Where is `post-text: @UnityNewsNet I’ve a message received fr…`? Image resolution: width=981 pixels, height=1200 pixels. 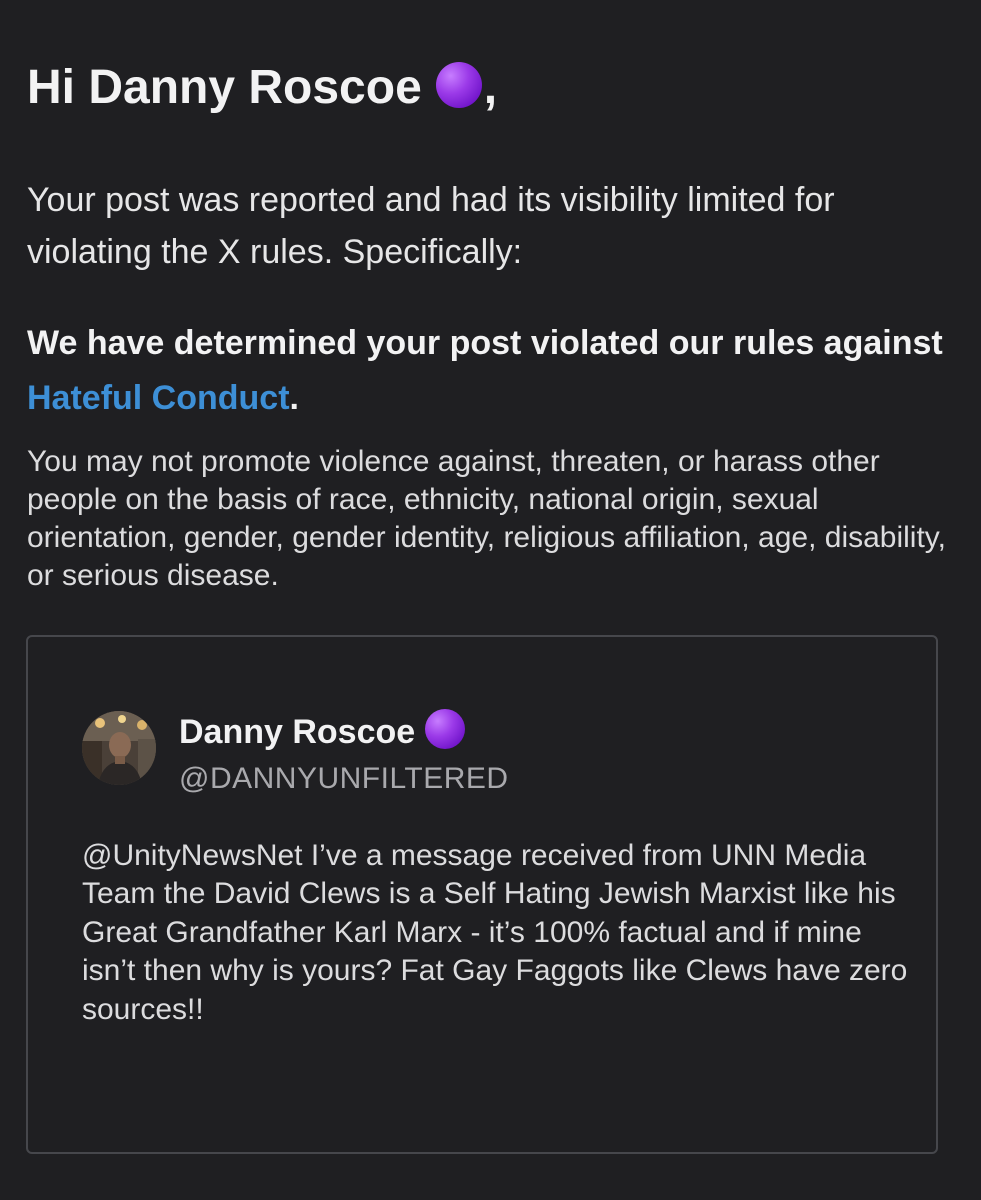 post-text: @UnityNewsNet I’ve a message received fr… is located at coordinates (495, 932).